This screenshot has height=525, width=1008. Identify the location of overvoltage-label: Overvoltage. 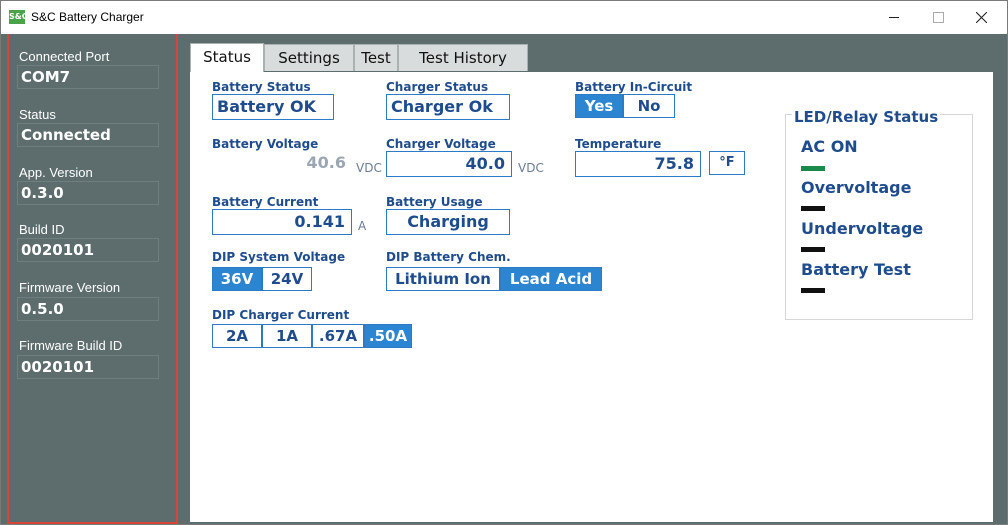
(856, 187).